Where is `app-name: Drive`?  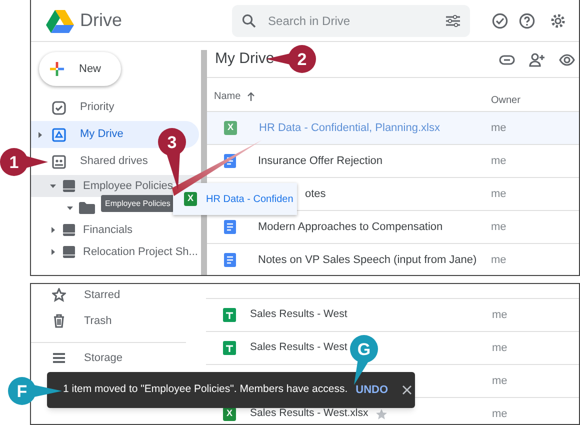
app-name: Drive is located at coordinates (101, 20).